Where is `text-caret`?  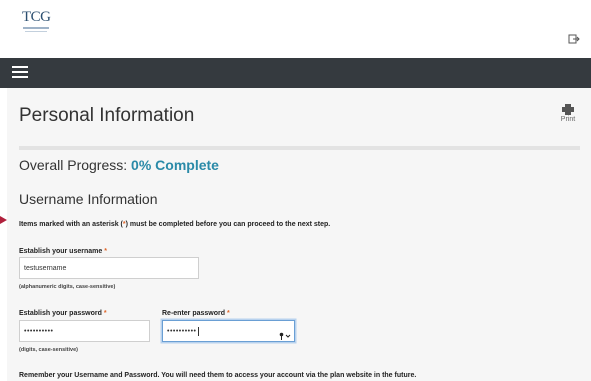 text-caret is located at coordinates (198, 331).